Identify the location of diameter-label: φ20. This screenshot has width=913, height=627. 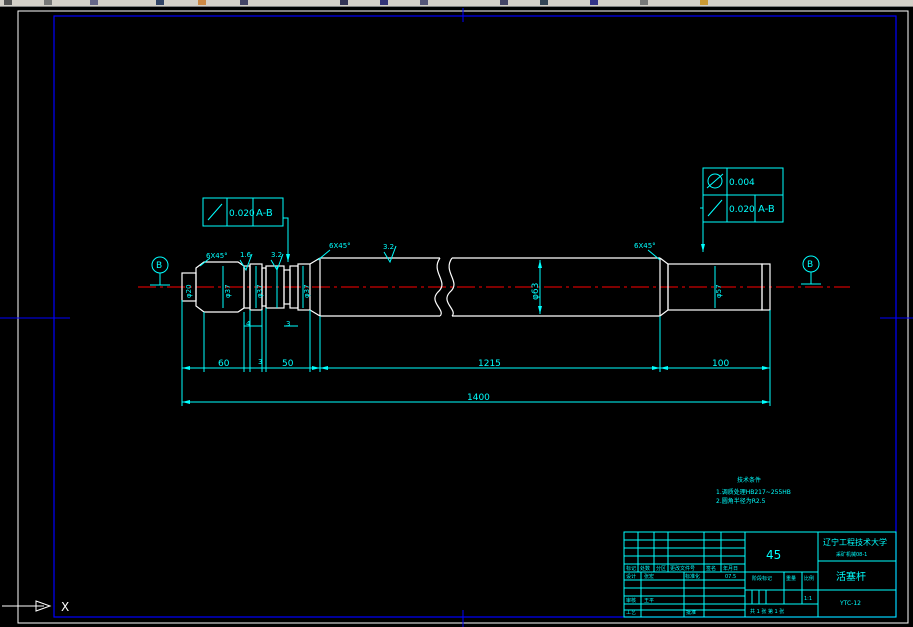
(189, 291).